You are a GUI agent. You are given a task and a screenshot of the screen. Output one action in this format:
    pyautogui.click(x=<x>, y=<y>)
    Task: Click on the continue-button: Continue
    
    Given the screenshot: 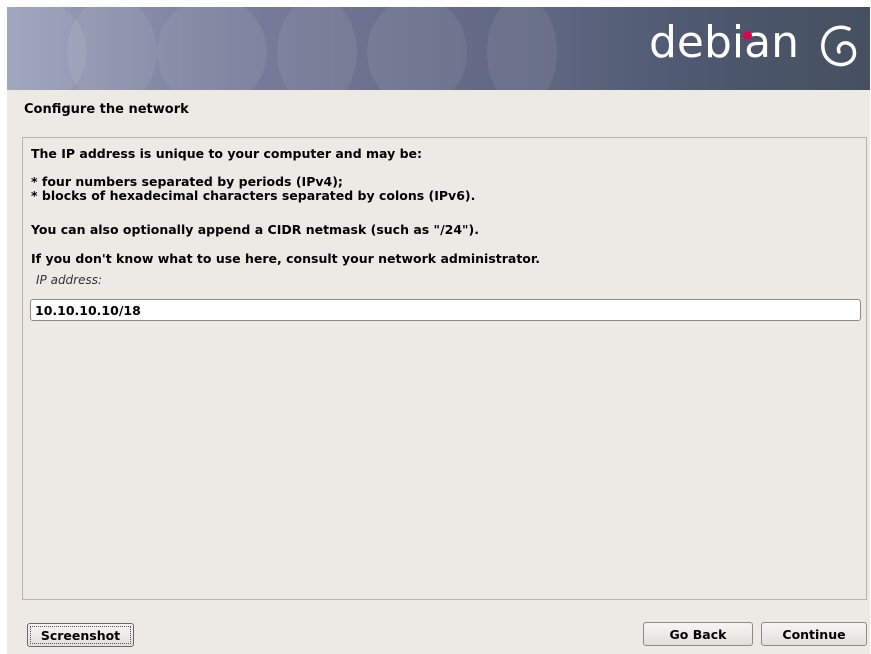 What is the action you would take?
    pyautogui.click(x=814, y=634)
    